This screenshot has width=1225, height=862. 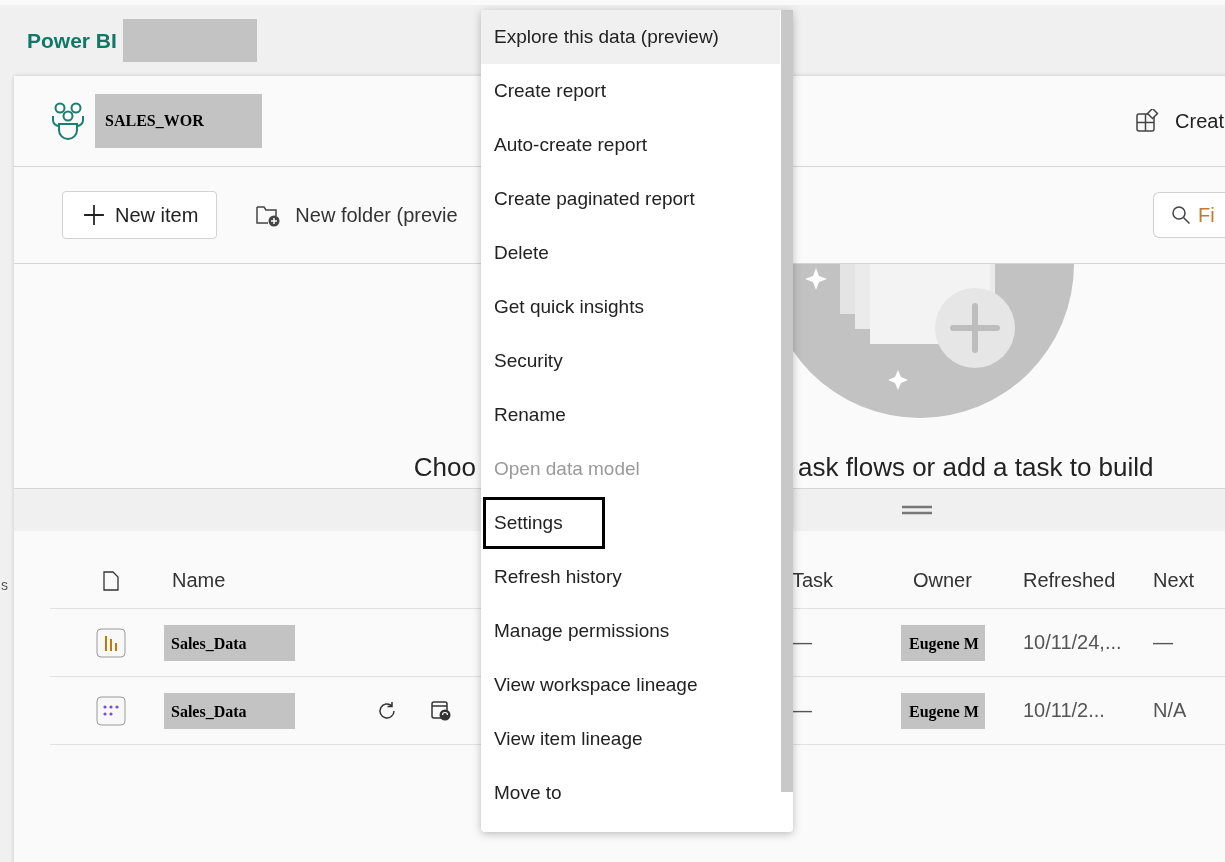 What do you see at coordinates (630, 307) in the screenshot?
I see `menu-item: Get quick insights` at bounding box center [630, 307].